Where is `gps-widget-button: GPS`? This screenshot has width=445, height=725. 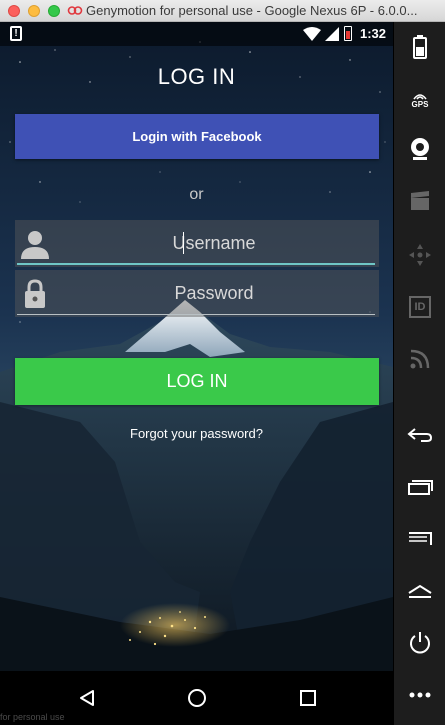 gps-widget-button: GPS is located at coordinates (420, 99).